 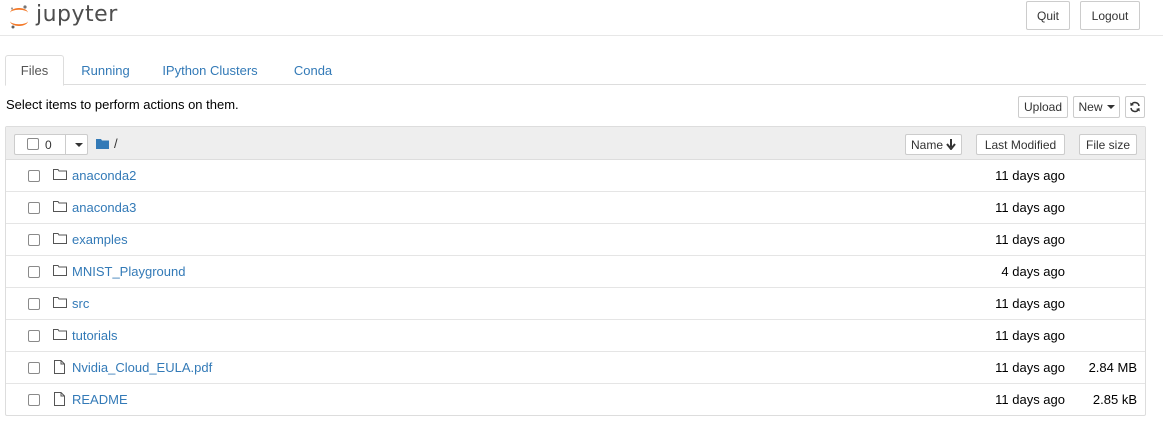 What do you see at coordinates (95, 335) in the screenshot?
I see `file-name-link: tutorials` at bounding box center [95, 335].